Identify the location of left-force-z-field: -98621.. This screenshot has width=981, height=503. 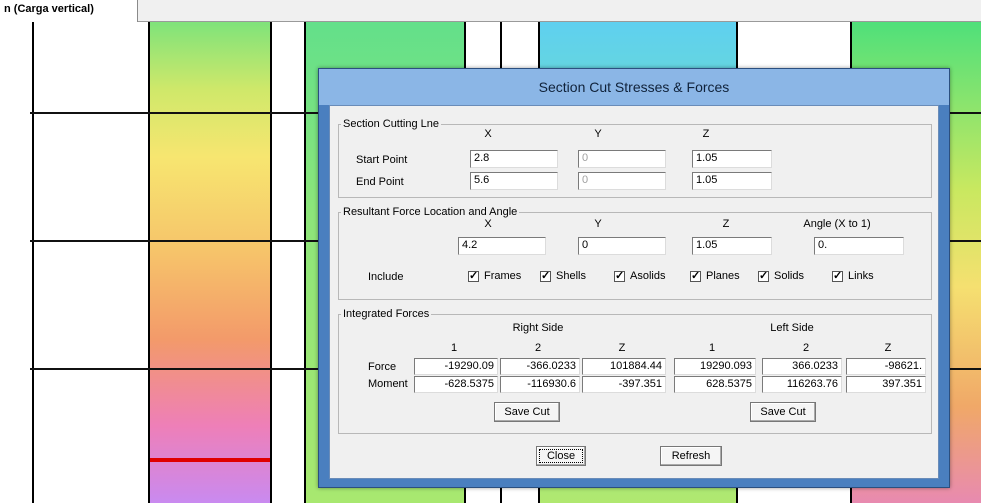
(886, 366).